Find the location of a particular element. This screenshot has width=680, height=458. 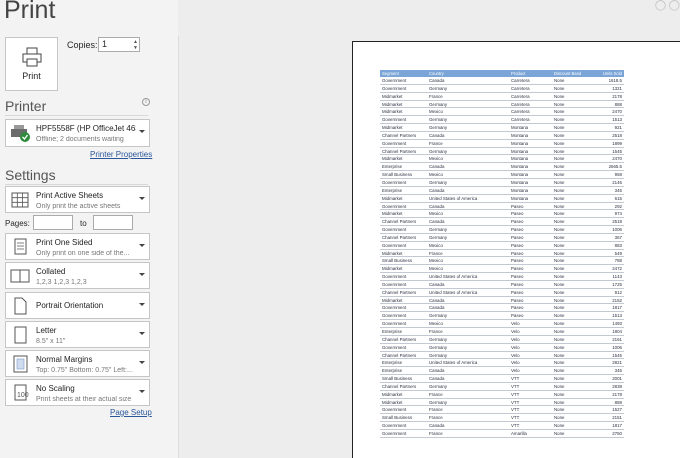

print-button-label: Print is located at coordinates (31, 76).